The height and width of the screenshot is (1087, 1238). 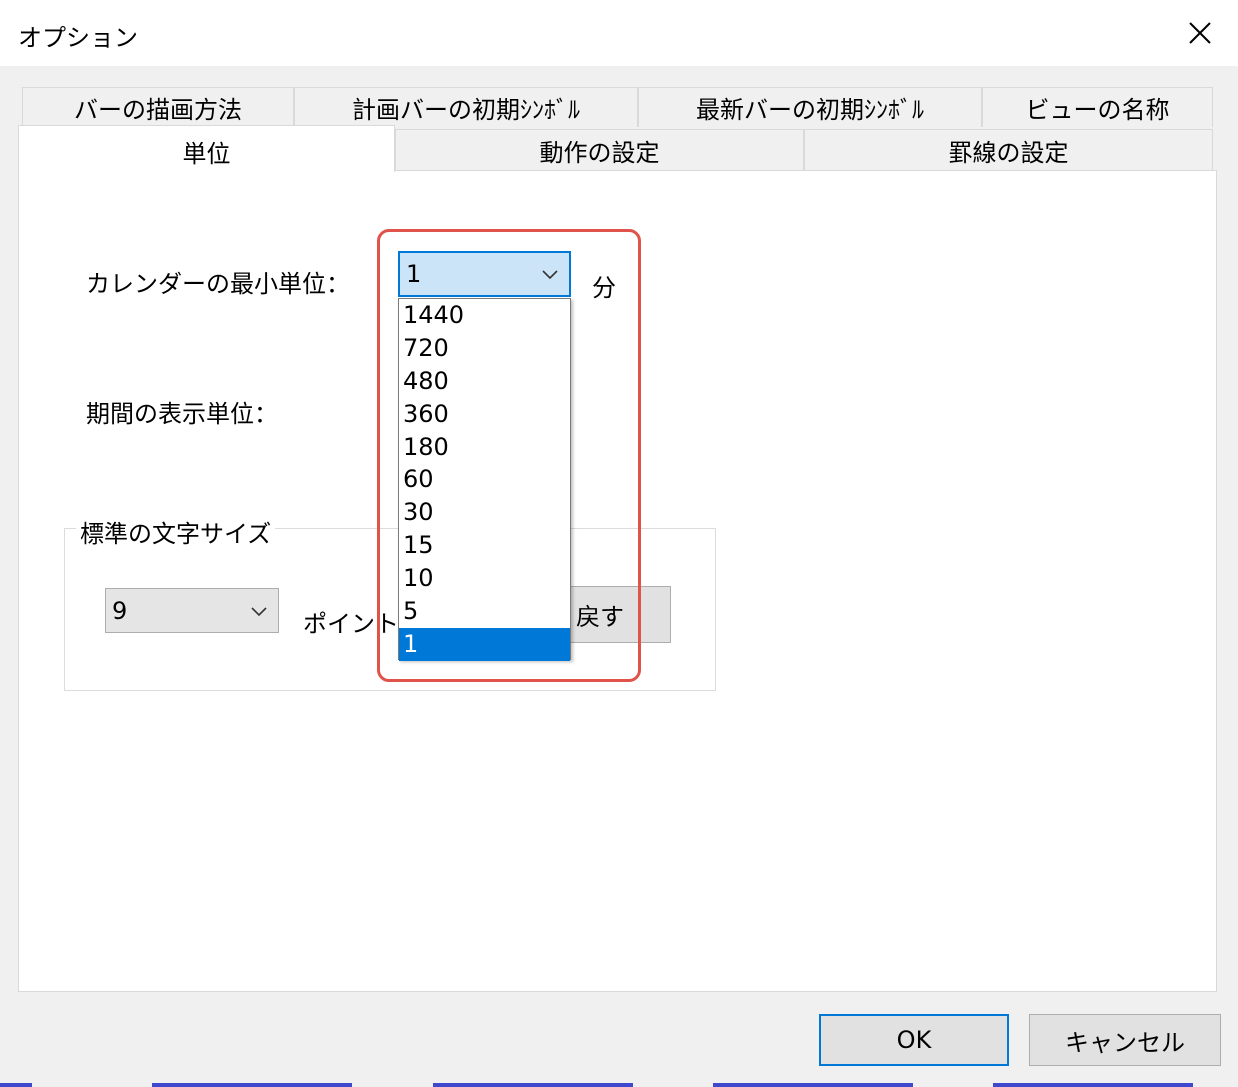 I want to click on ok-button: OK, so click(x=914, y=1040).